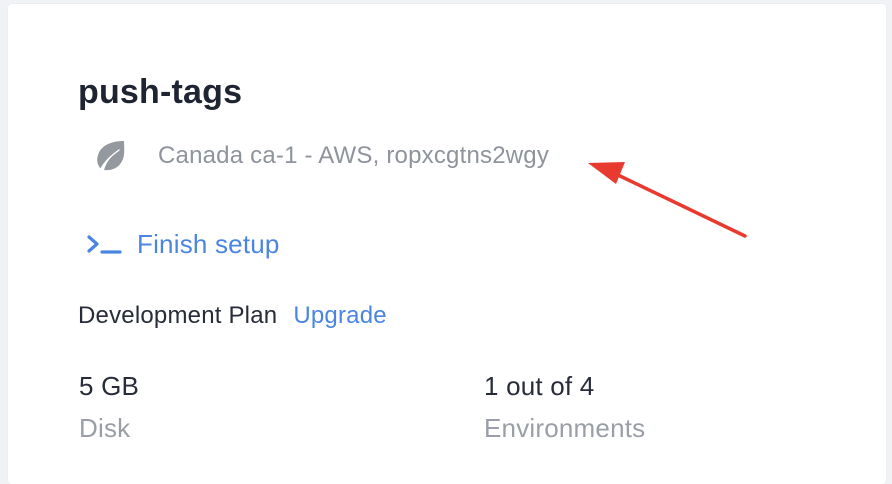 This screenshot has width=892, height=484. I want to click on environments-stat: 1 out of 4 Environments, so click(564, 407).